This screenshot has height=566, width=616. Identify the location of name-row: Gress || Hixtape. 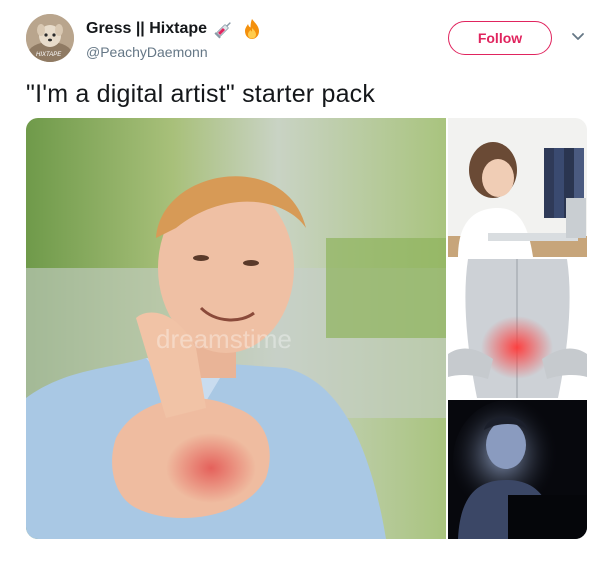
(174, 29).